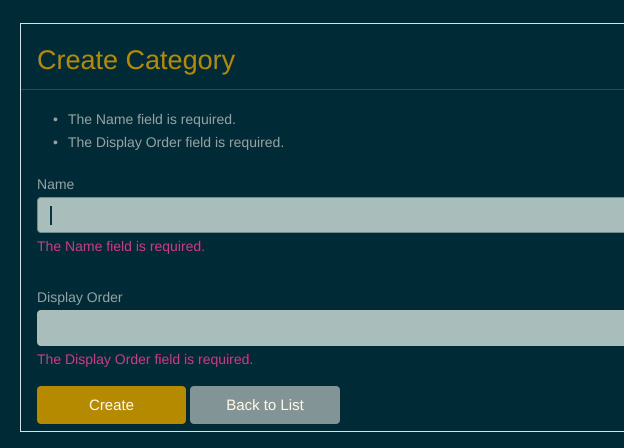 This screenshot has height=448, width=624. What do you see at coordinates (136, 60) in the screenshot?
I see `page-title: Create Category` at bounding box center [136, 60].